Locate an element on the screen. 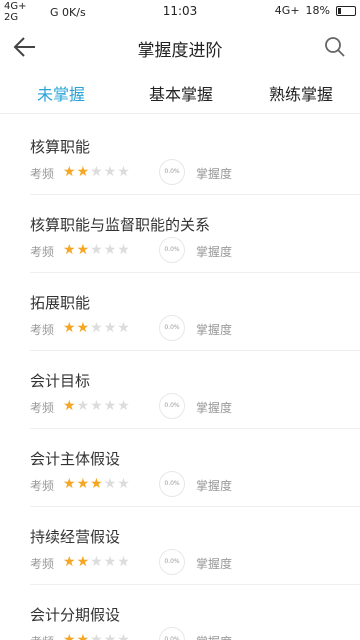 The width and height of the screenshot is (360, 640). title-bar: 掌握度进阶 is located at coordinates (180, 47).